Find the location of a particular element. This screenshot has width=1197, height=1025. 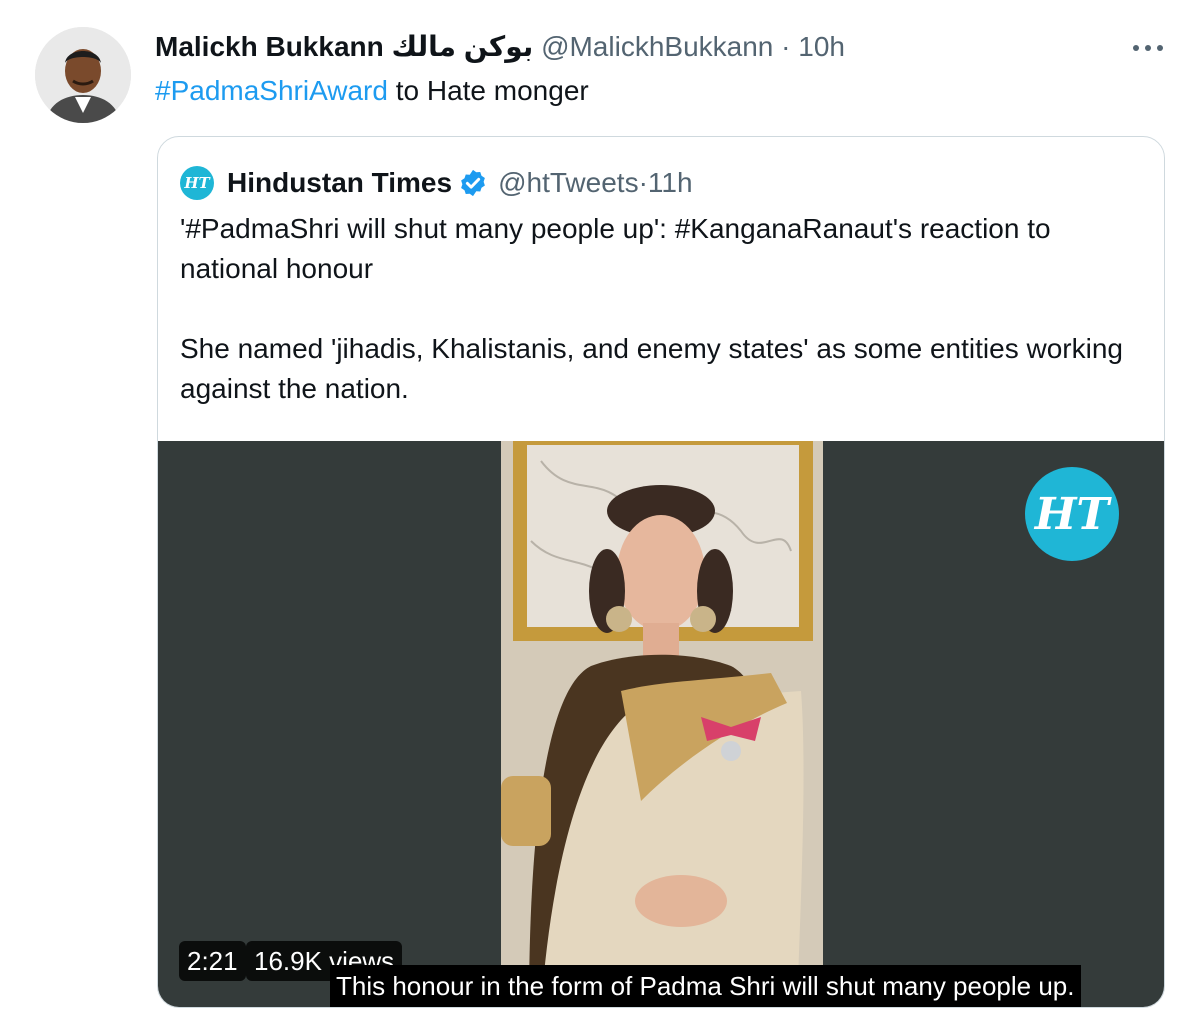

video-thumbnail-image is located at coordinates (662, 724).